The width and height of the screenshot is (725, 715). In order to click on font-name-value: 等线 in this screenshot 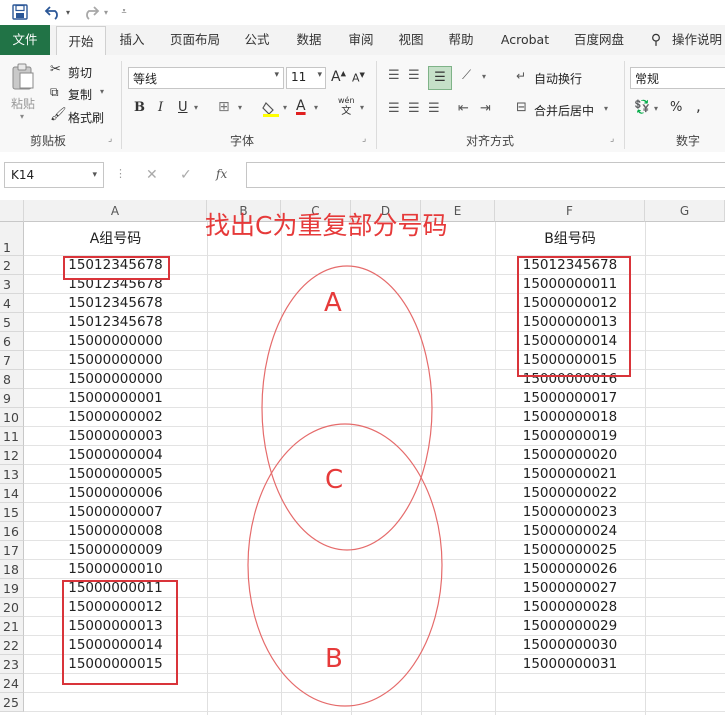, I will do `click(145, 79)`.